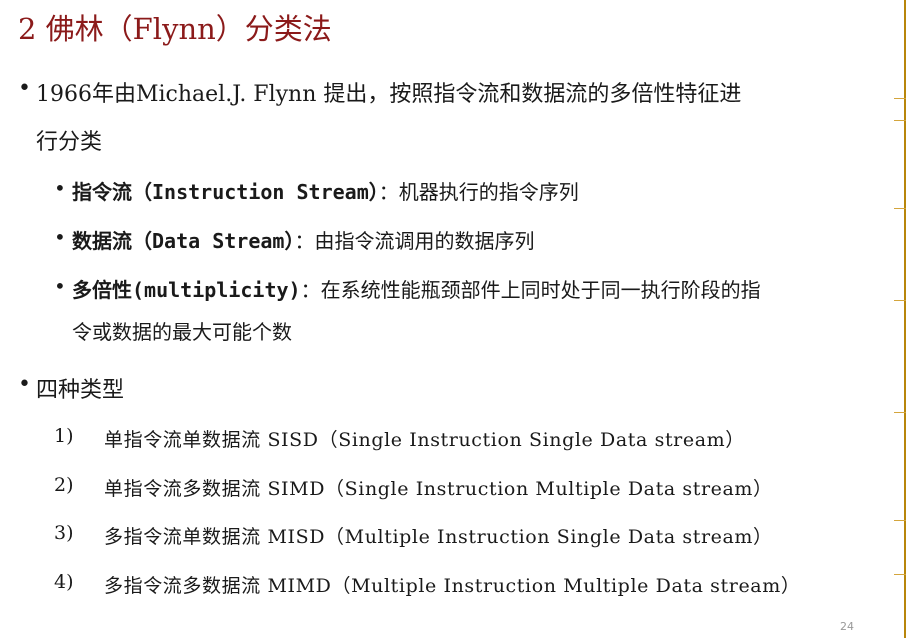 The image size is (906, 638). Describe the element at coordinates (530, 290) in the screenshot. I see `subitem-desc: ：在系统性能瓶颈部件上同时处于同一执行阶段的指` at that location.